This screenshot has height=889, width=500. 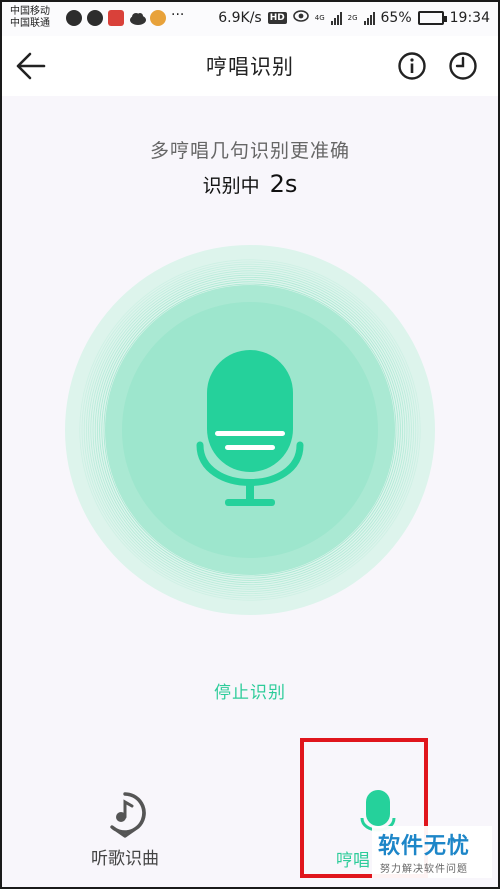 I want to click on more-notifications-icon: ···, so click(x=178, y=15).